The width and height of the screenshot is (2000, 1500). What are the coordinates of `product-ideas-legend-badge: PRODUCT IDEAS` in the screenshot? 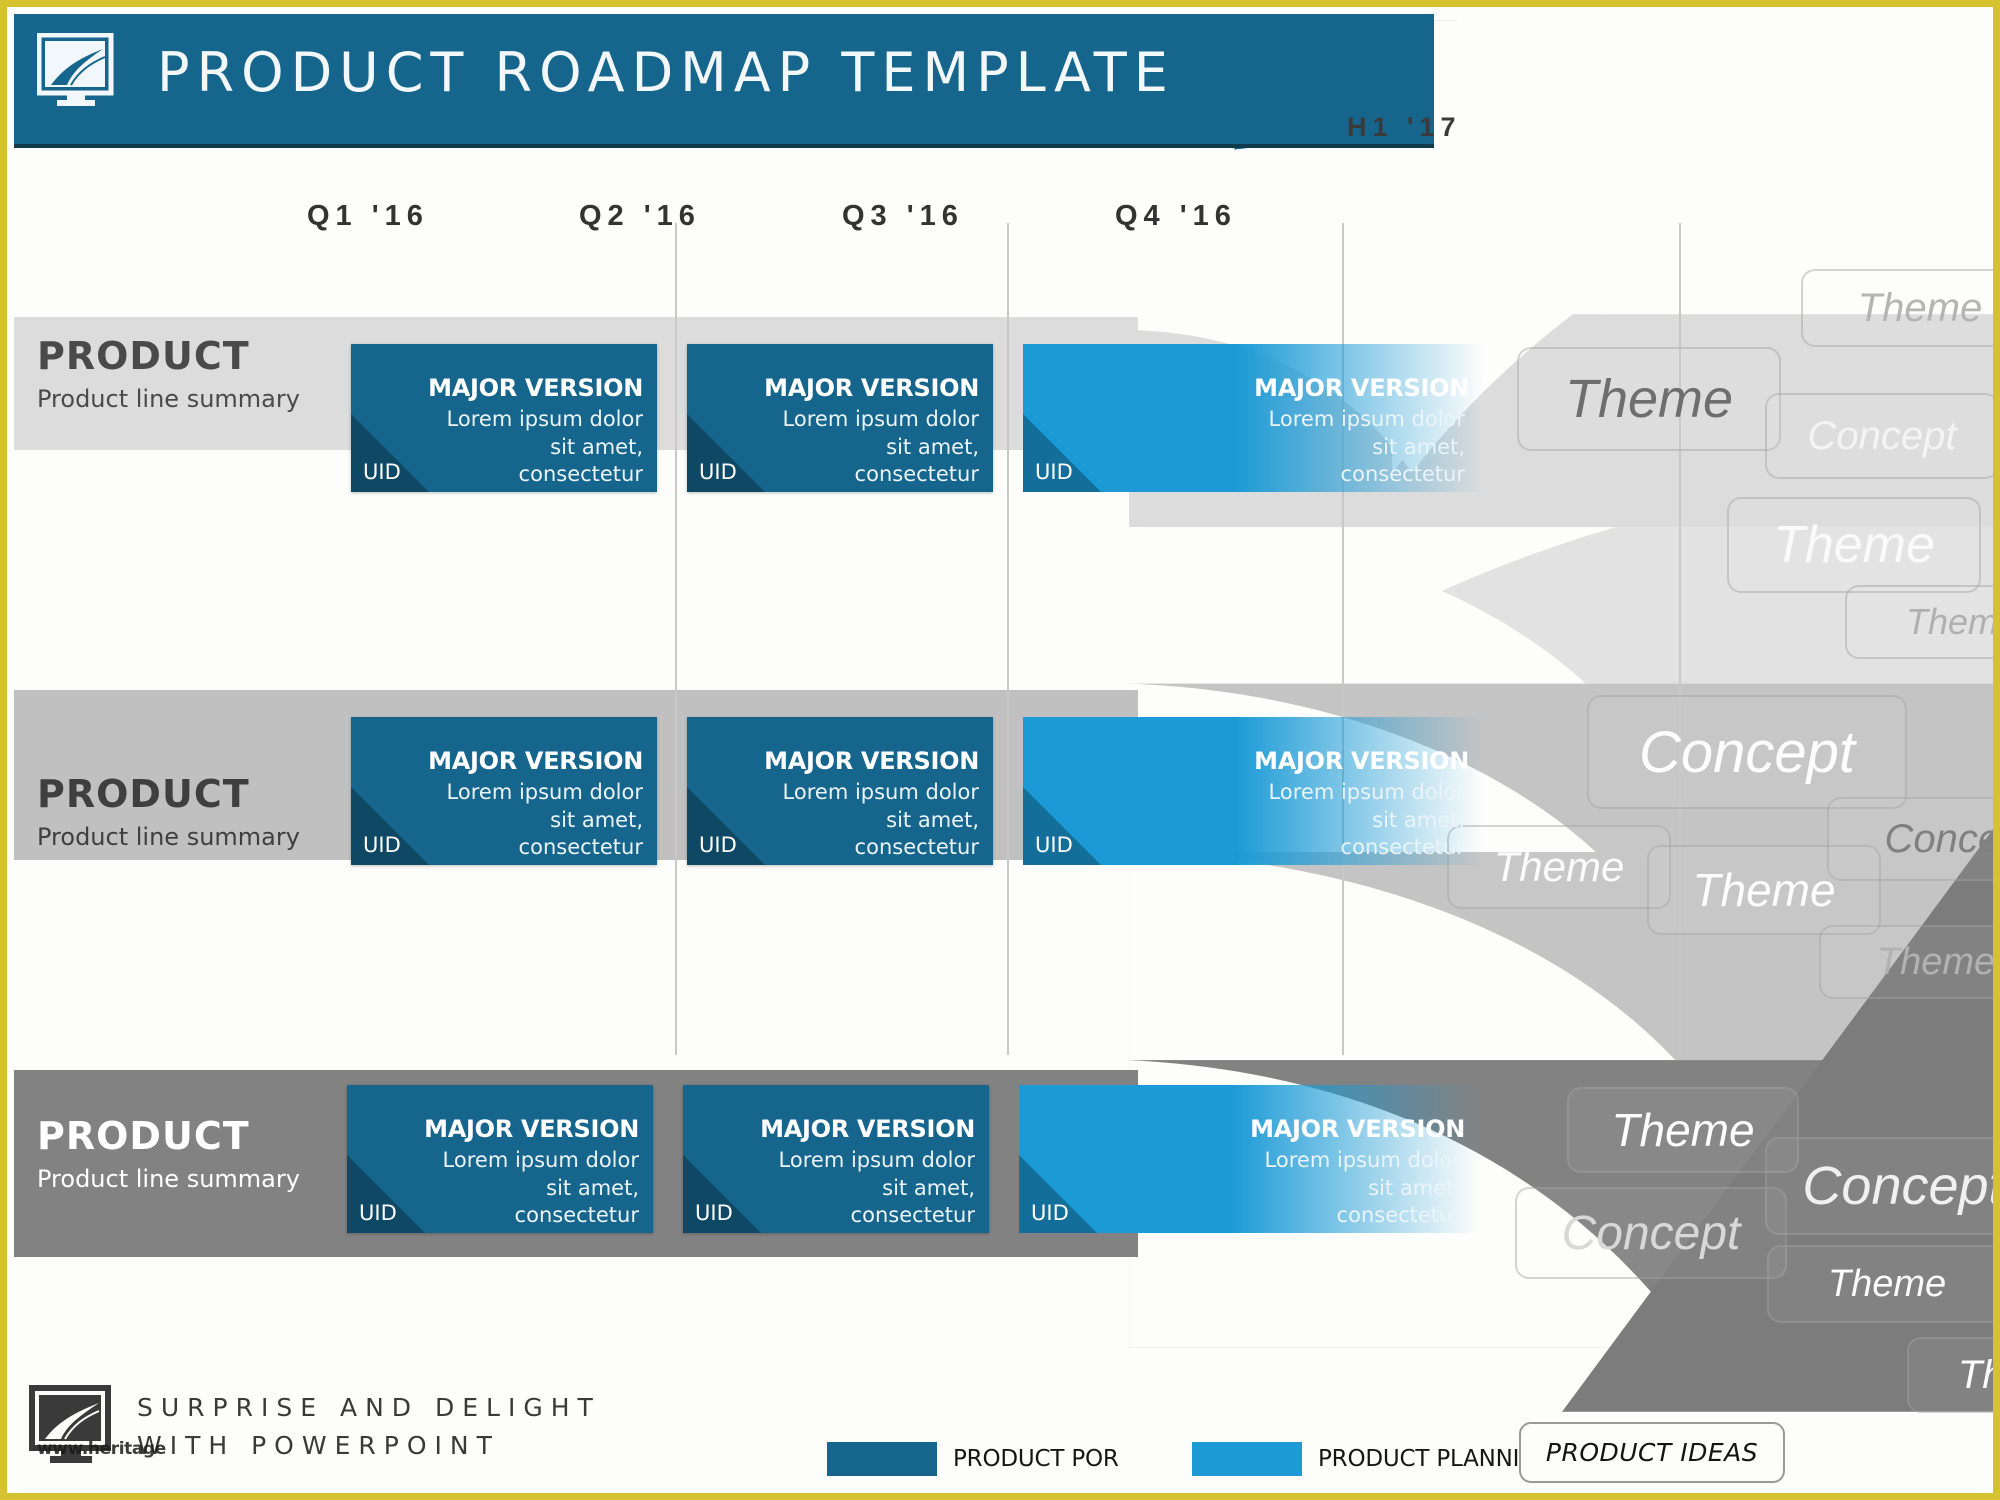 It's located at (1652, 1452).